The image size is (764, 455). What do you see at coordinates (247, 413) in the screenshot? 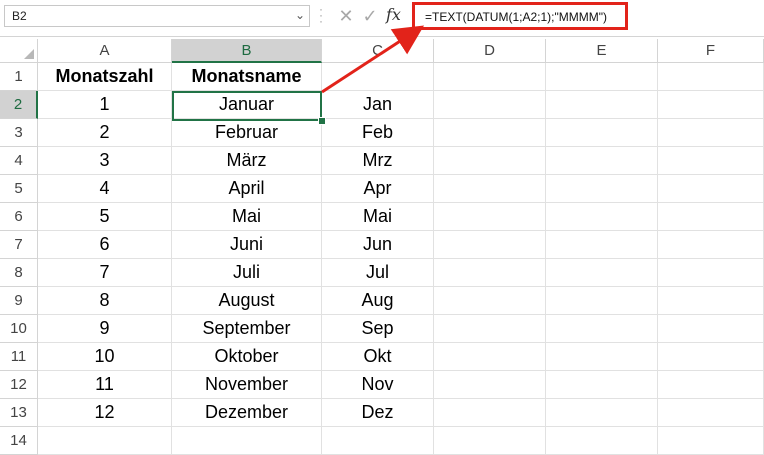
I see `cell-b13: Dezember` at bounding box center [247, 413].